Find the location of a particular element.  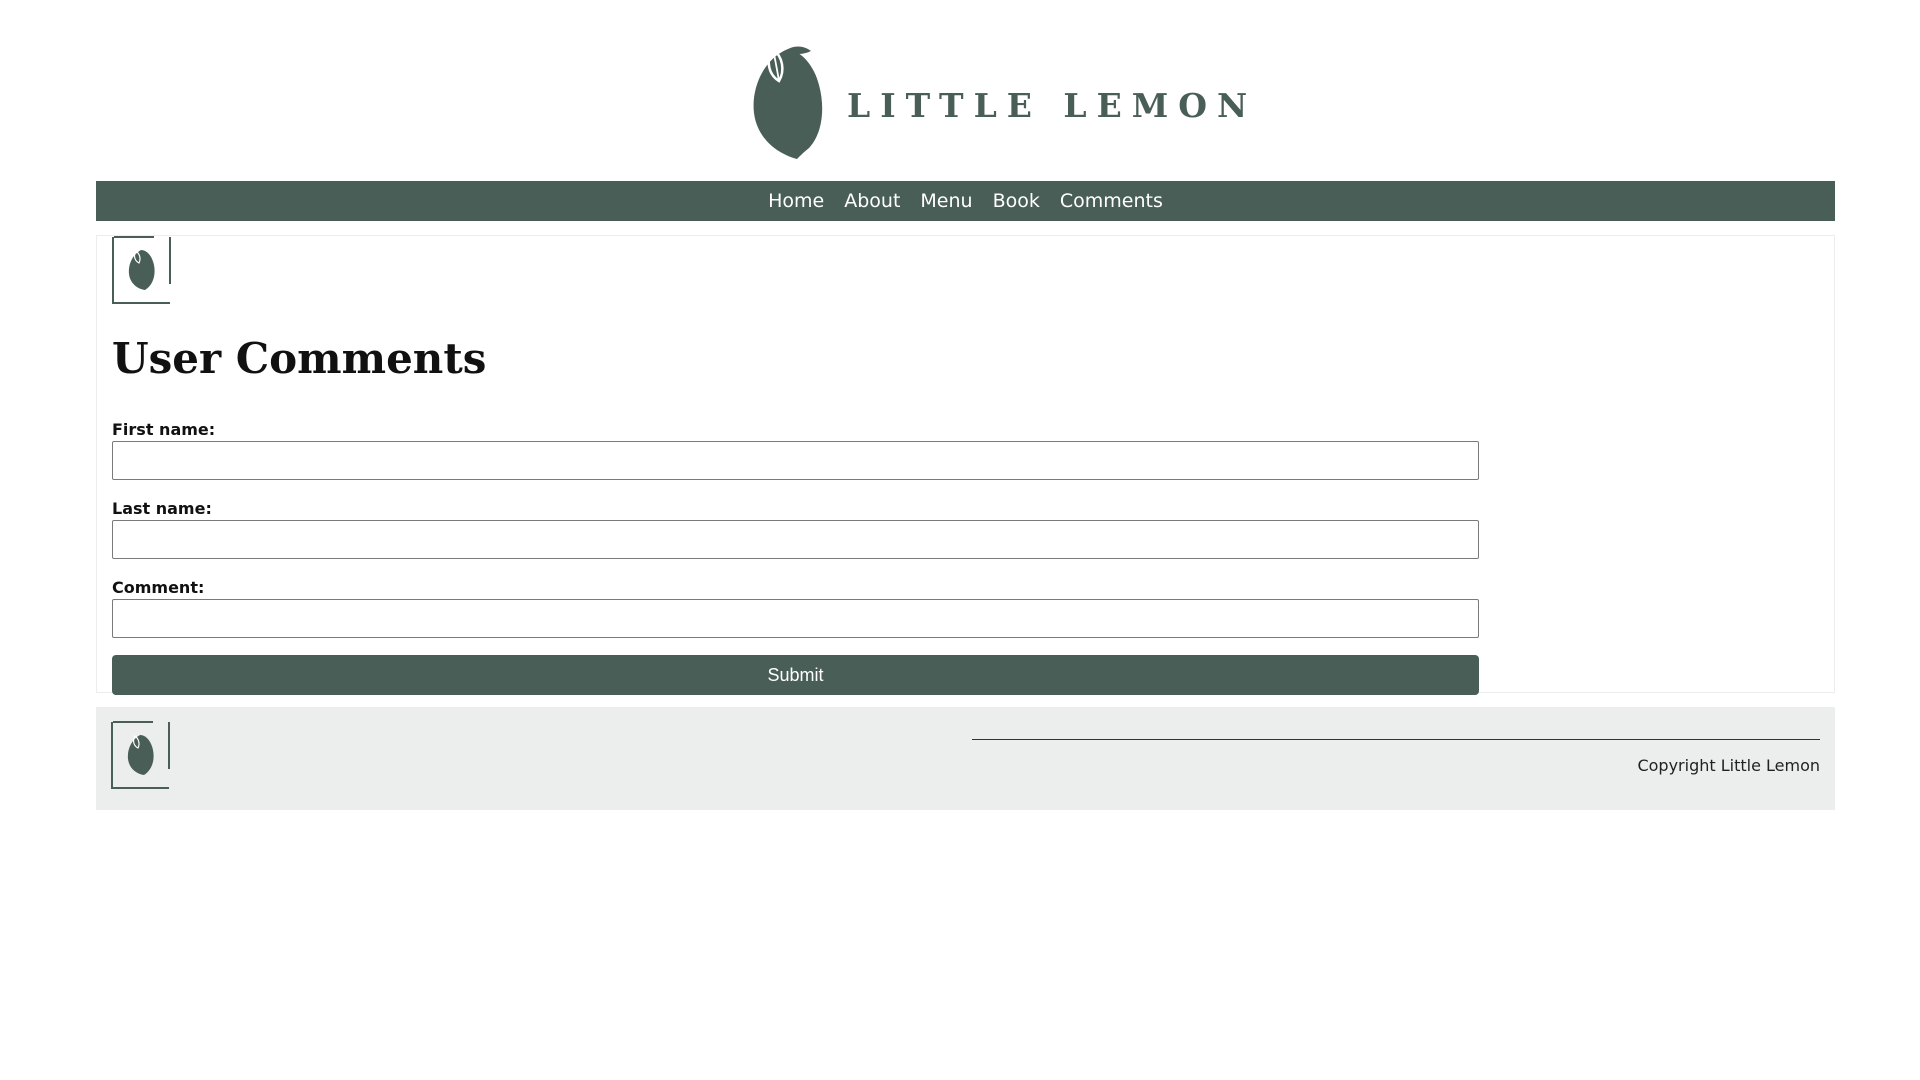

brand-logo-link: LITTLE LEMON is located at coordinates (1004, 101).